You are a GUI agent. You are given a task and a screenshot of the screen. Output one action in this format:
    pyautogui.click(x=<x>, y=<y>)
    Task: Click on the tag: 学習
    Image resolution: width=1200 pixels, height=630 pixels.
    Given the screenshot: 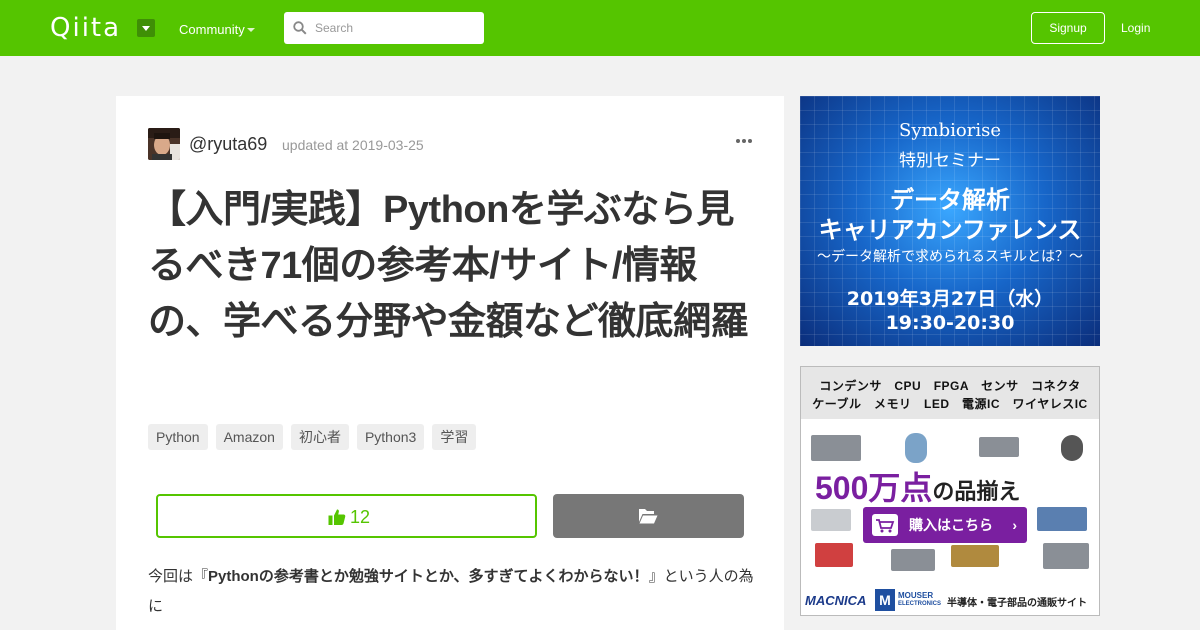 What is the action you would take?
    pyautogui.click(x=454, y=437)
    